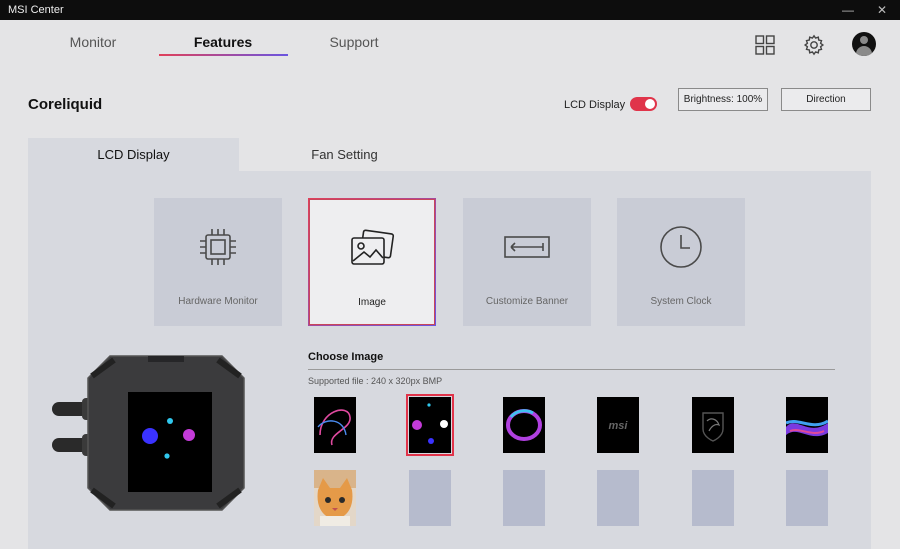 The height and width of the screenshot is (549, 900). I want to click on mode-card-system-clock: System Clock, so click(681, 262).